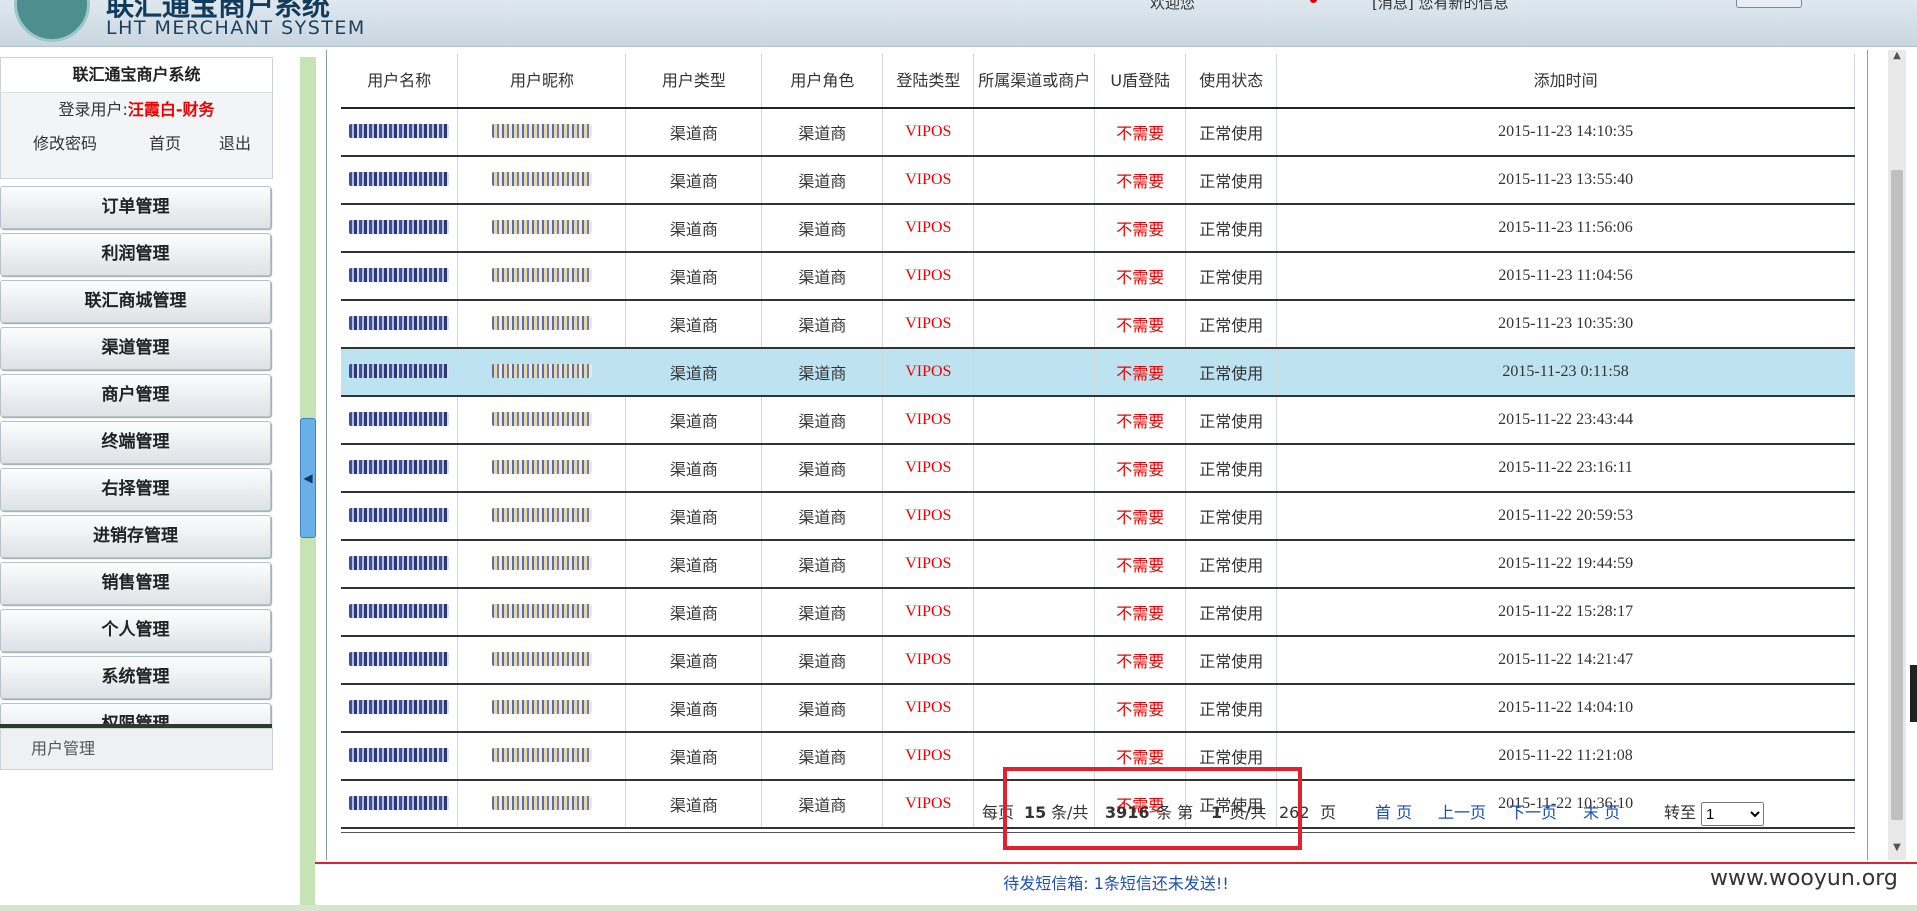 The width and height of the screenshot is (1917, 911). What do you see at coordinates (165, 144) in the screenshot?
I see `home-link: 首页` at bounding box center [165, 144].